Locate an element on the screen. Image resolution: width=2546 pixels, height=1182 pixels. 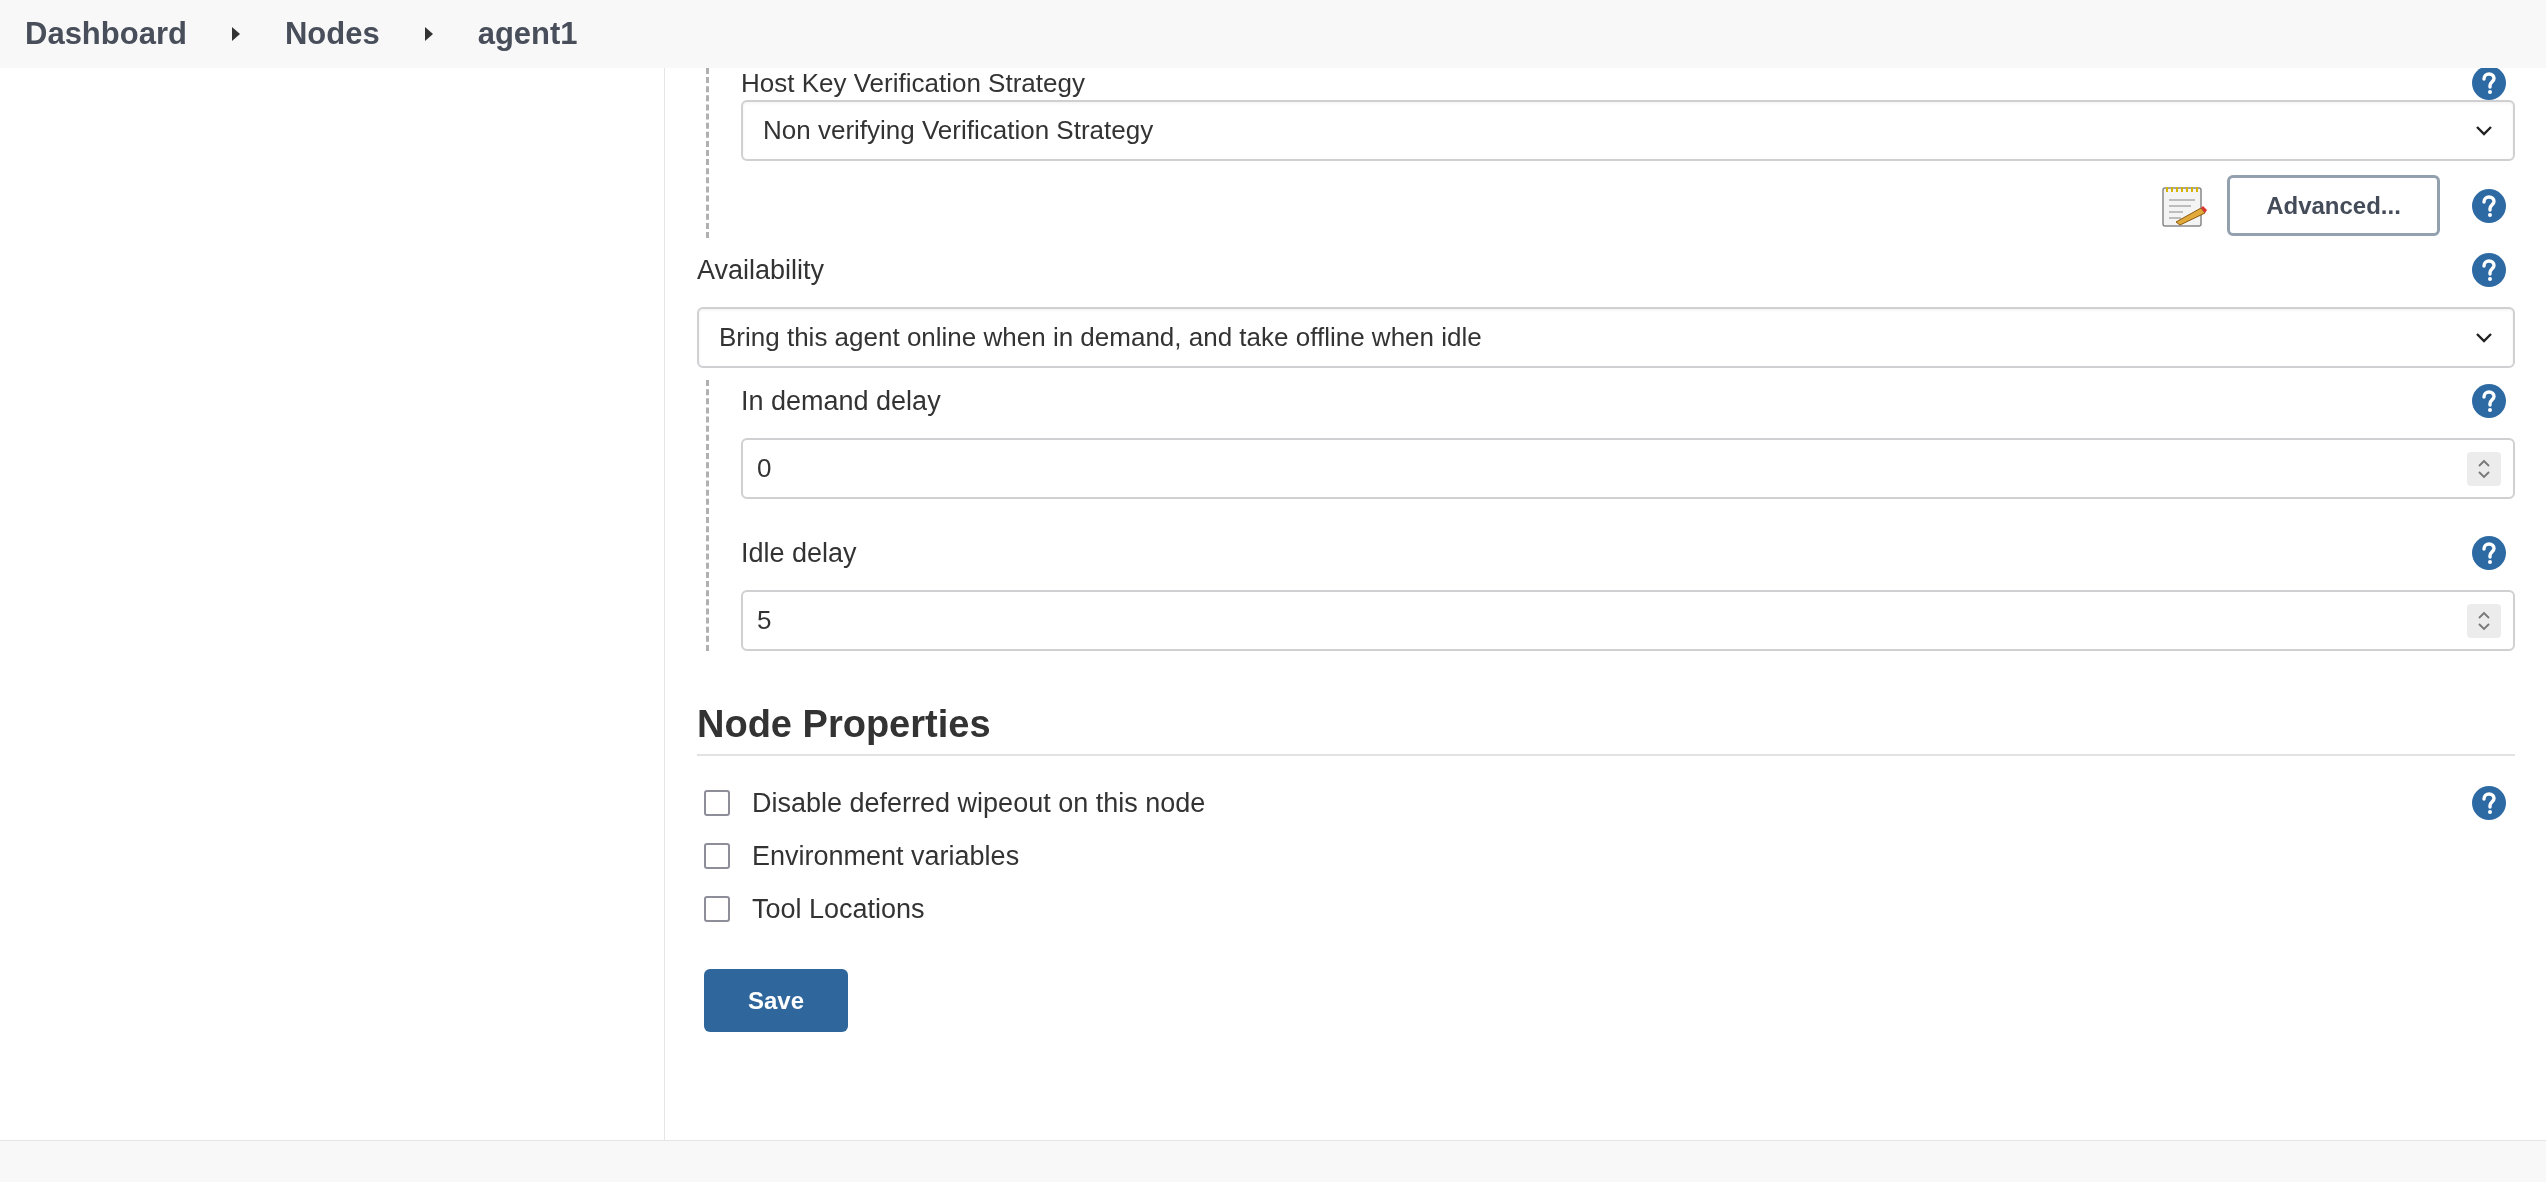
field-label: Availability is located at coordinates (761, 270).